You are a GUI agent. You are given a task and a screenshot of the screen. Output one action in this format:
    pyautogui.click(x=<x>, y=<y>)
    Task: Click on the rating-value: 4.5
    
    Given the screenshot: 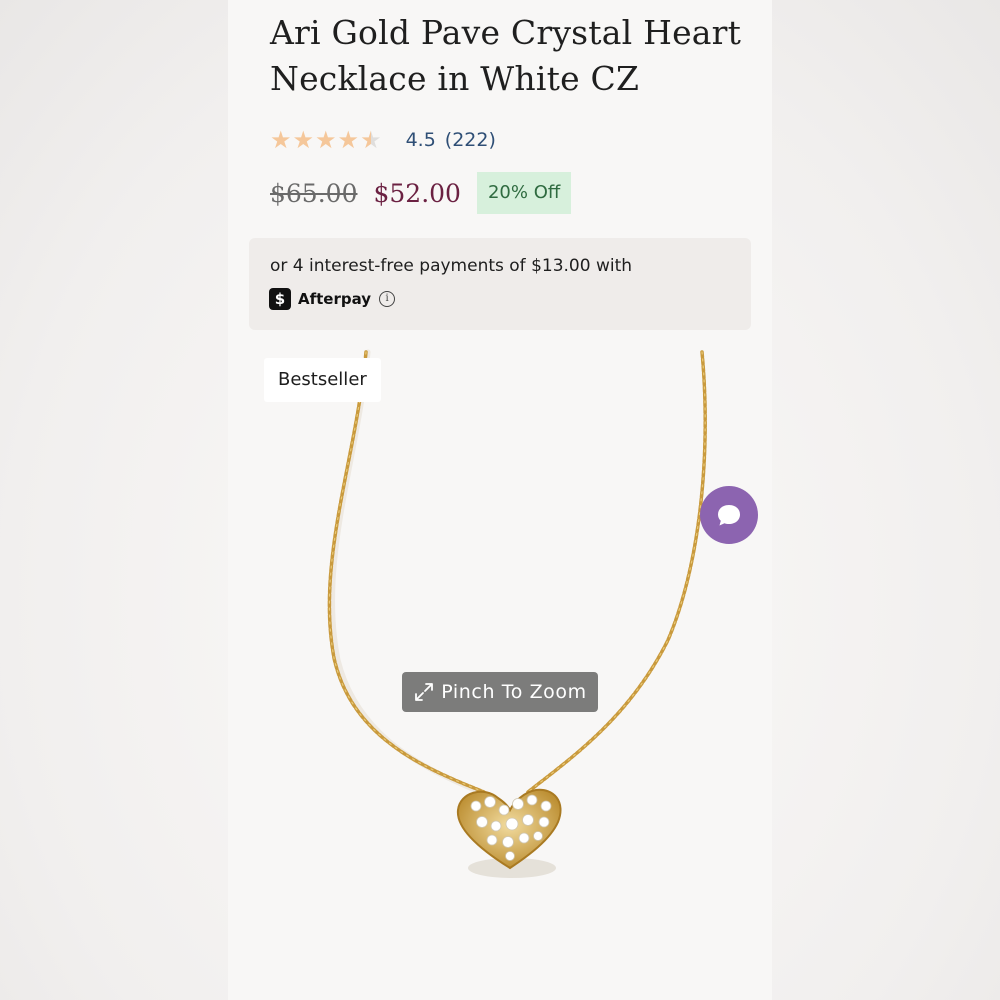 What is the action you would take?
    pyautogui.click(x=421, y=140)
    